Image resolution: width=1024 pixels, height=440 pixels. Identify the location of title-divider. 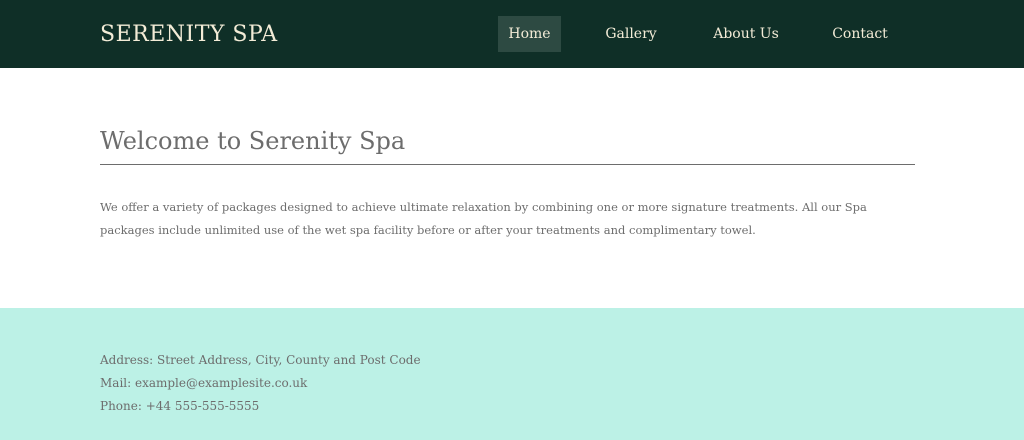
(507, 164).